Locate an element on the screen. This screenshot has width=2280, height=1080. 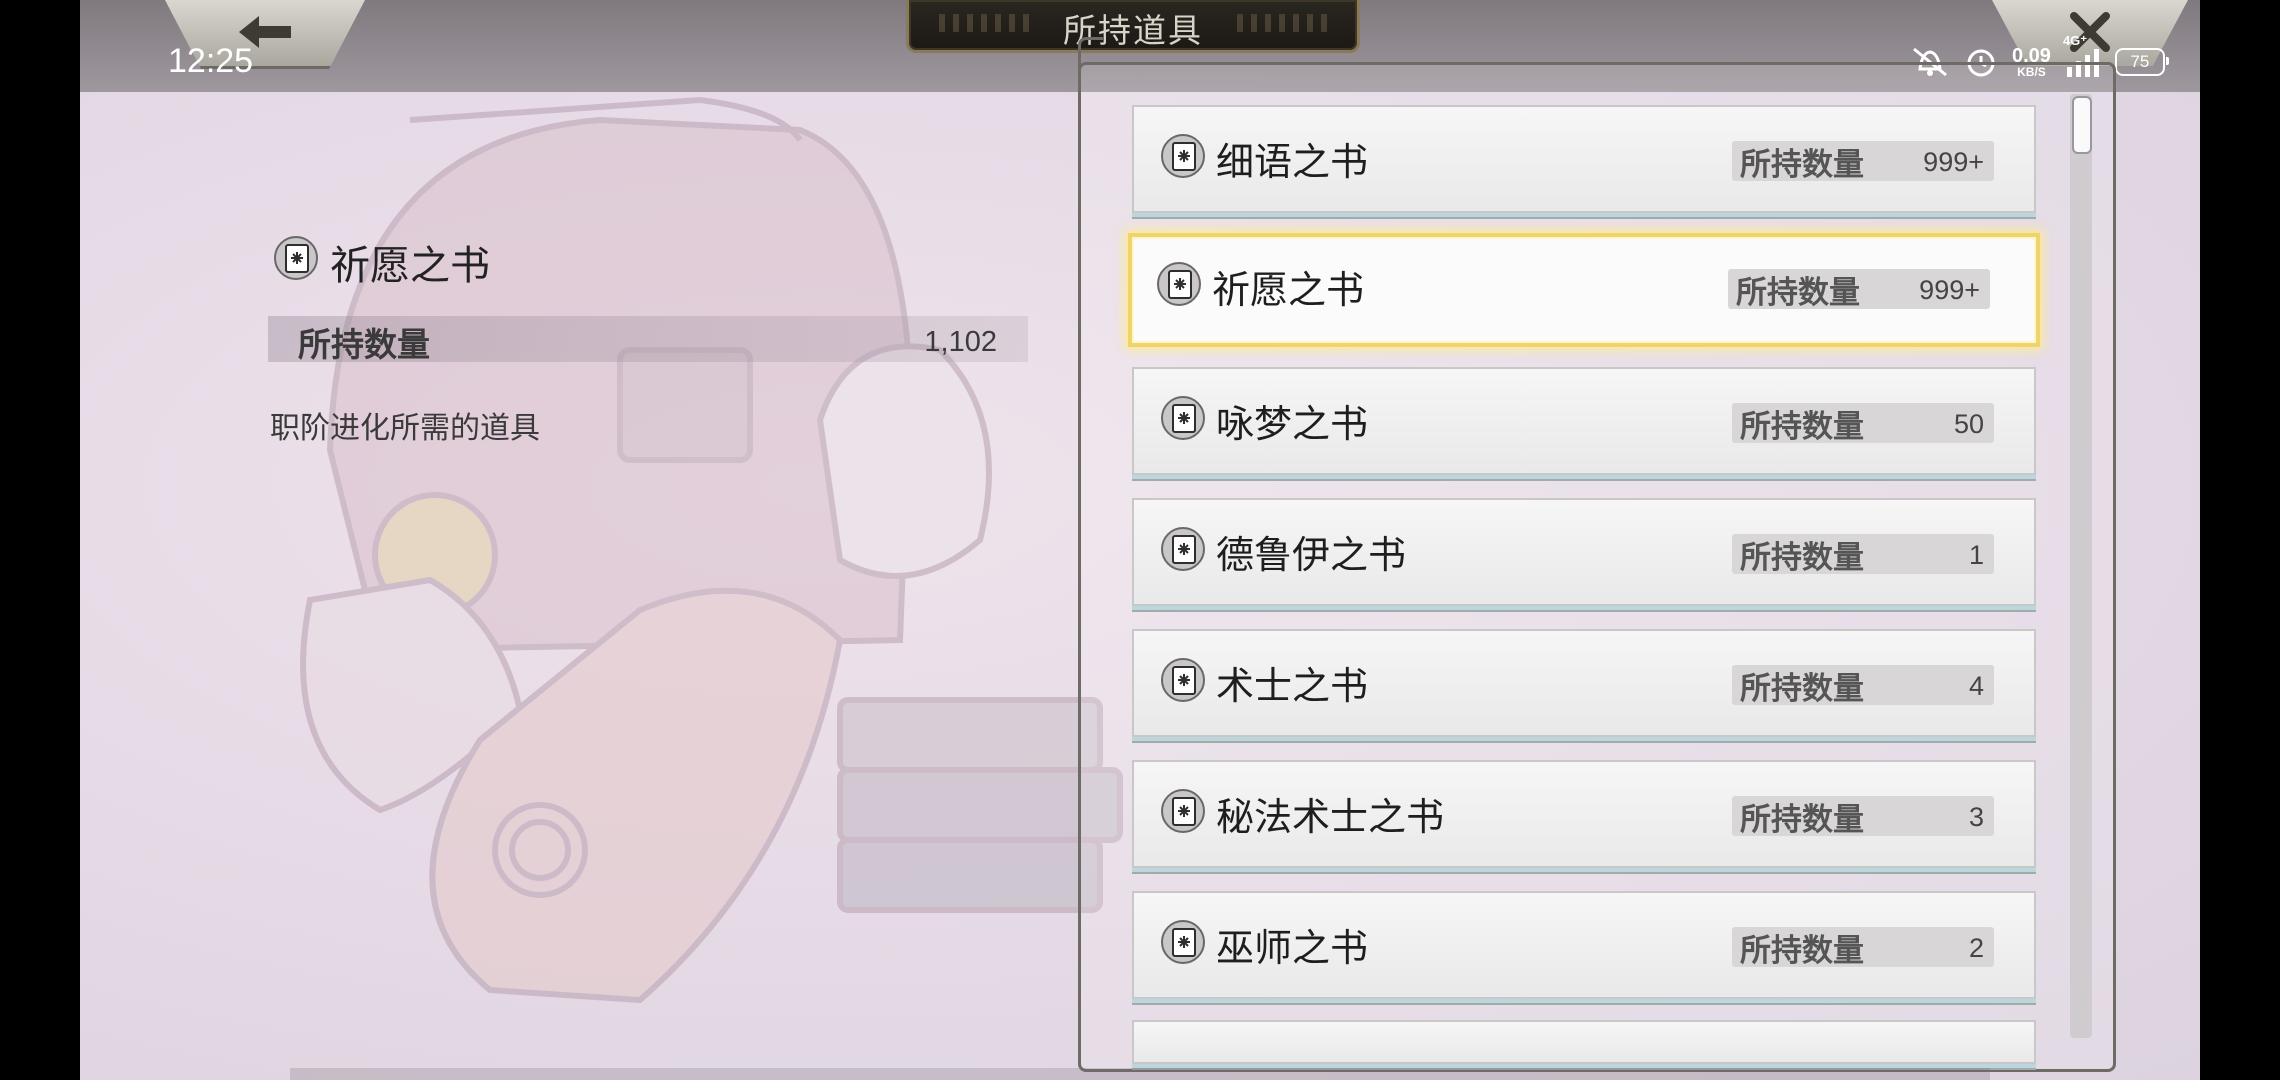
detail-quantity-value: 1,102 is located at coordinates (960, 342).